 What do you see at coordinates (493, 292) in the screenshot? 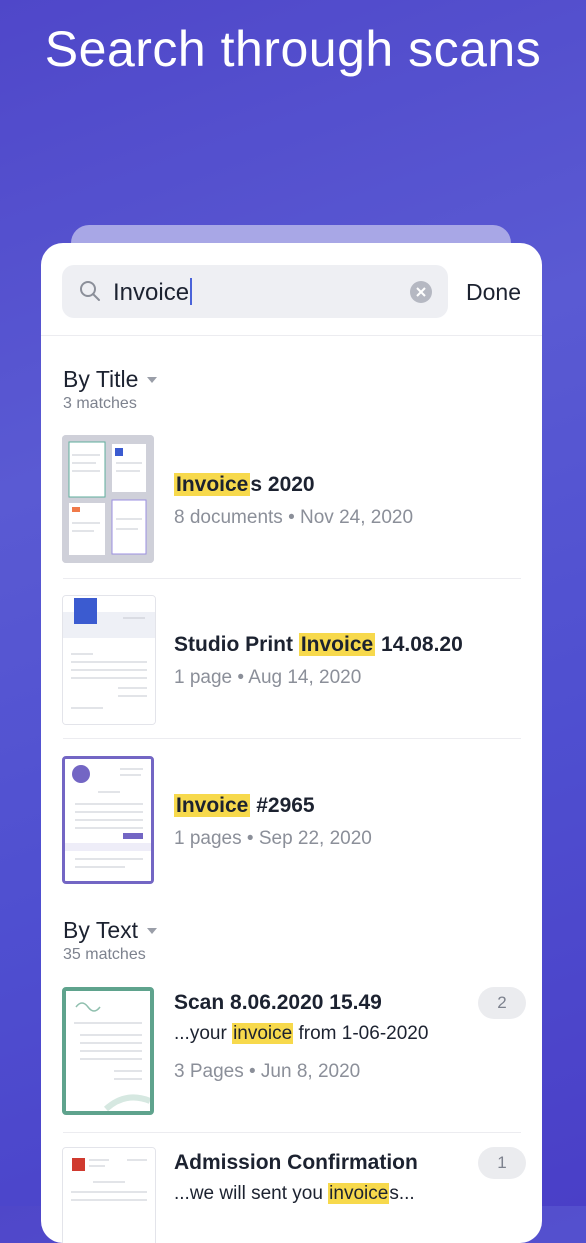
I see `done-button: Done` at bounding box center [493, 292].